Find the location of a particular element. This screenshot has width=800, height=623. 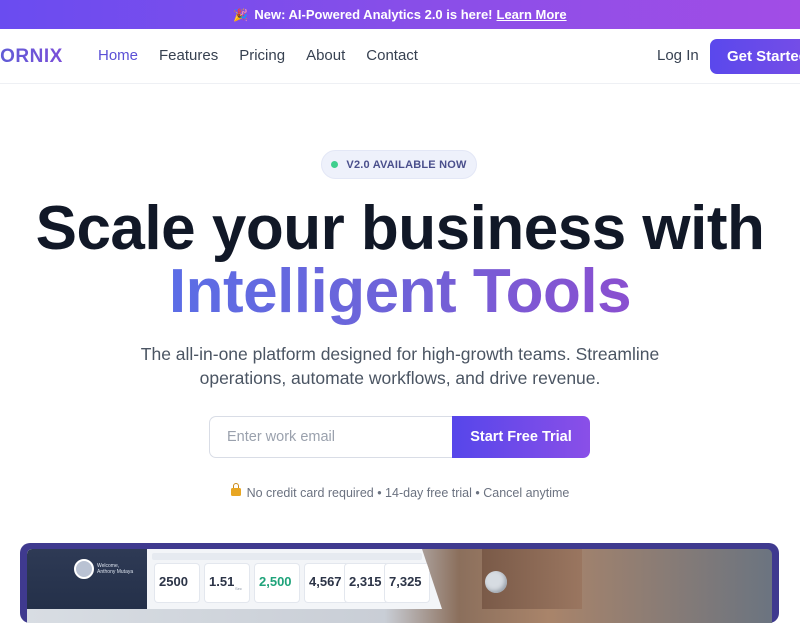

preview-stat-card: 2,315 is located at coordinates (367, 583).